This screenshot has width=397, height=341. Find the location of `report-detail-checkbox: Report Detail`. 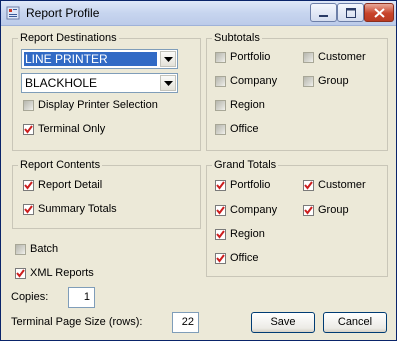

report-detail-checkbox: Report Detail is located at coordinates (62, 185).